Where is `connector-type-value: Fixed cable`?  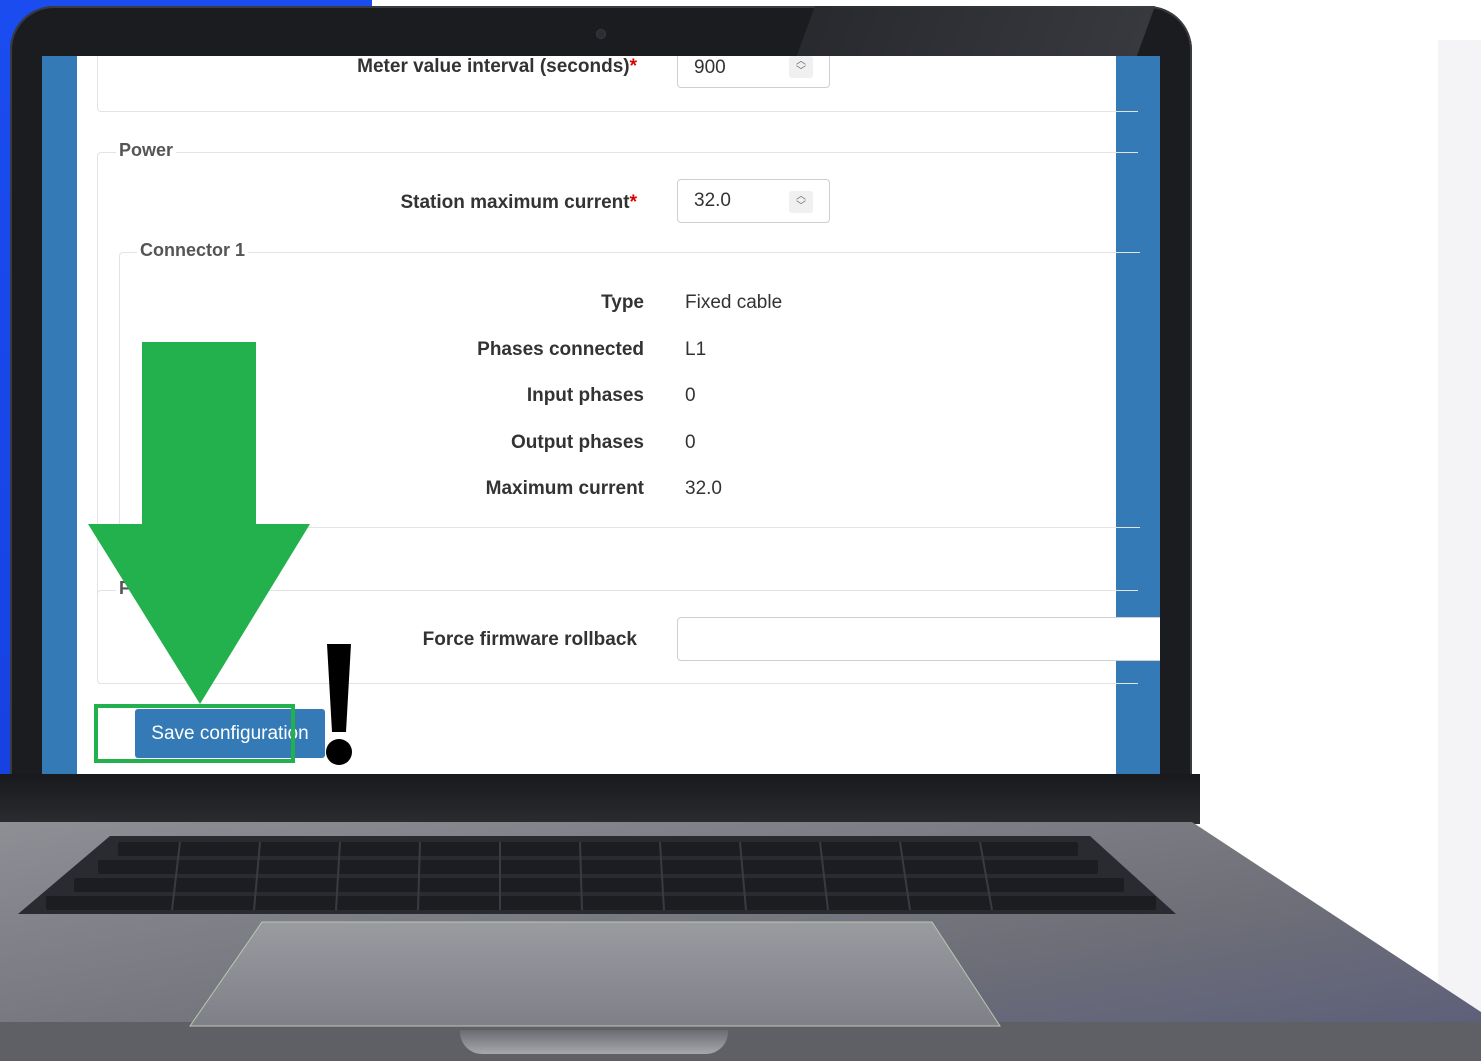
connector-type-value: Fixed cable is located at coordinates (734, 302).